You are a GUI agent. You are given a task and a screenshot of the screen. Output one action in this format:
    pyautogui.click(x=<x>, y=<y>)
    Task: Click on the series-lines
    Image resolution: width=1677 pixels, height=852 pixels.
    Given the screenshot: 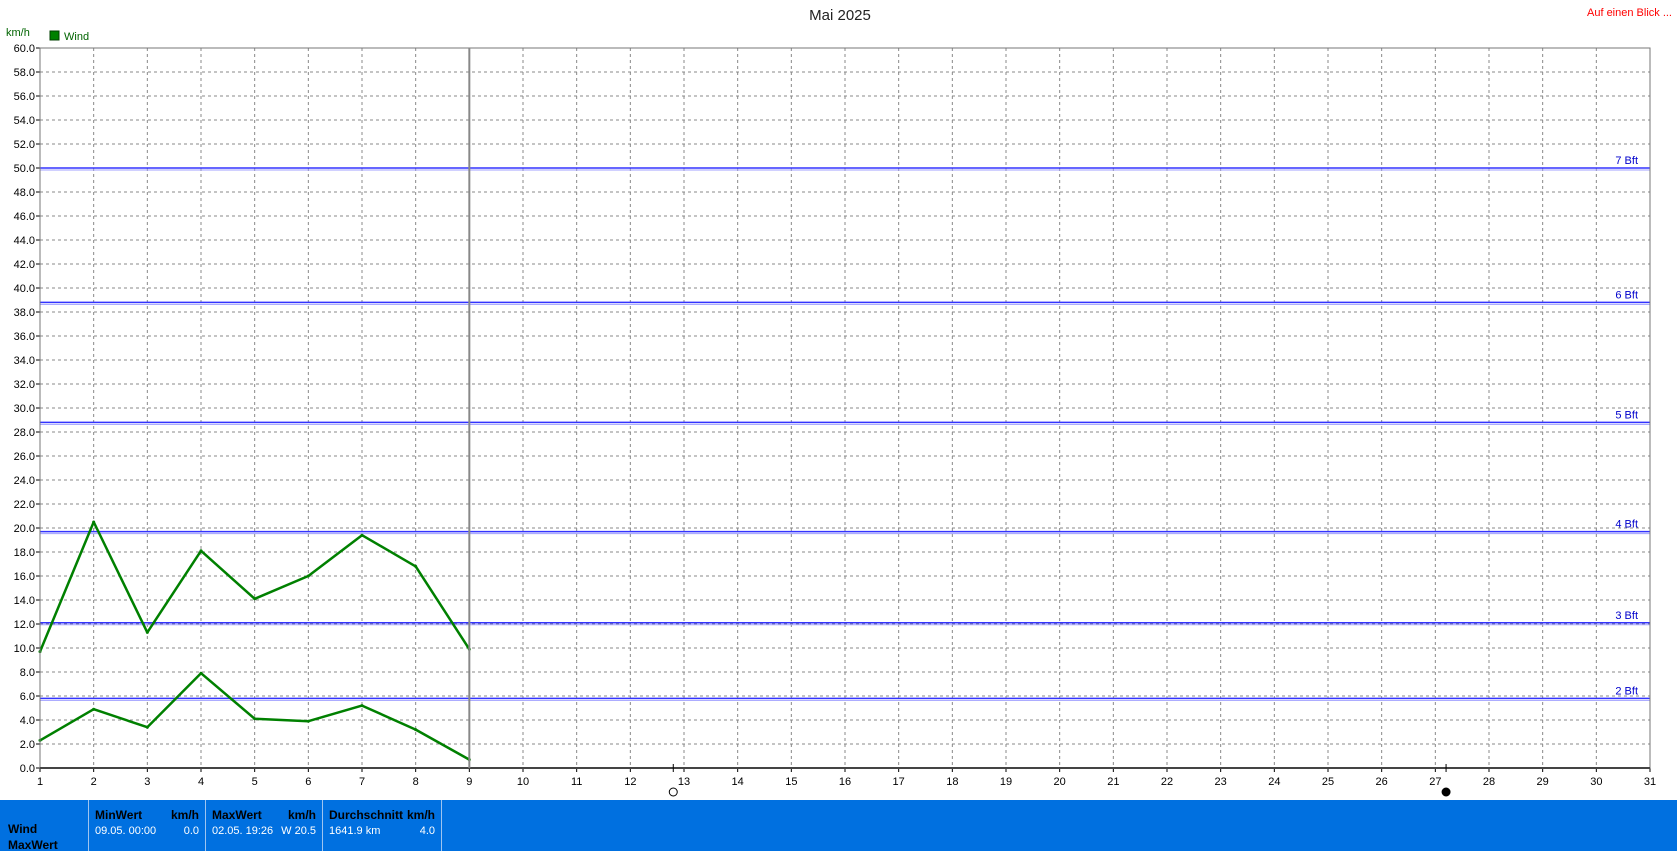 What is the action you would take?
    pyautogui.click(x=254, y=641)
    